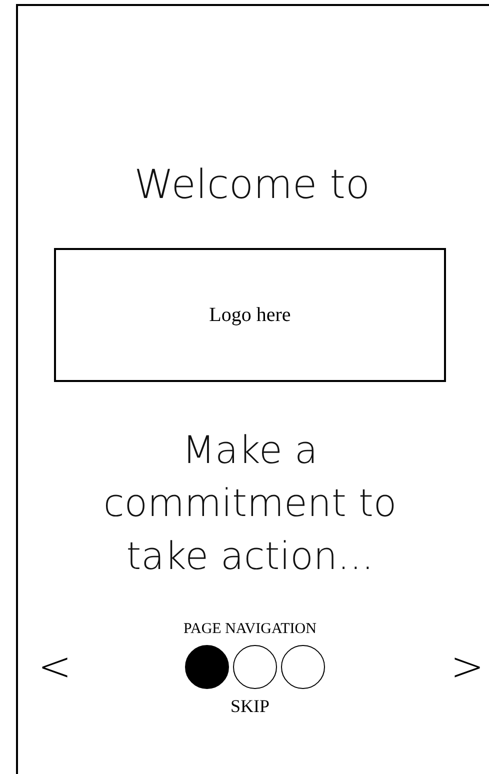  What do you see at coordinates (467, 667) in the screenshot?
I see `next-button: >` at bounding box center [467, 667].